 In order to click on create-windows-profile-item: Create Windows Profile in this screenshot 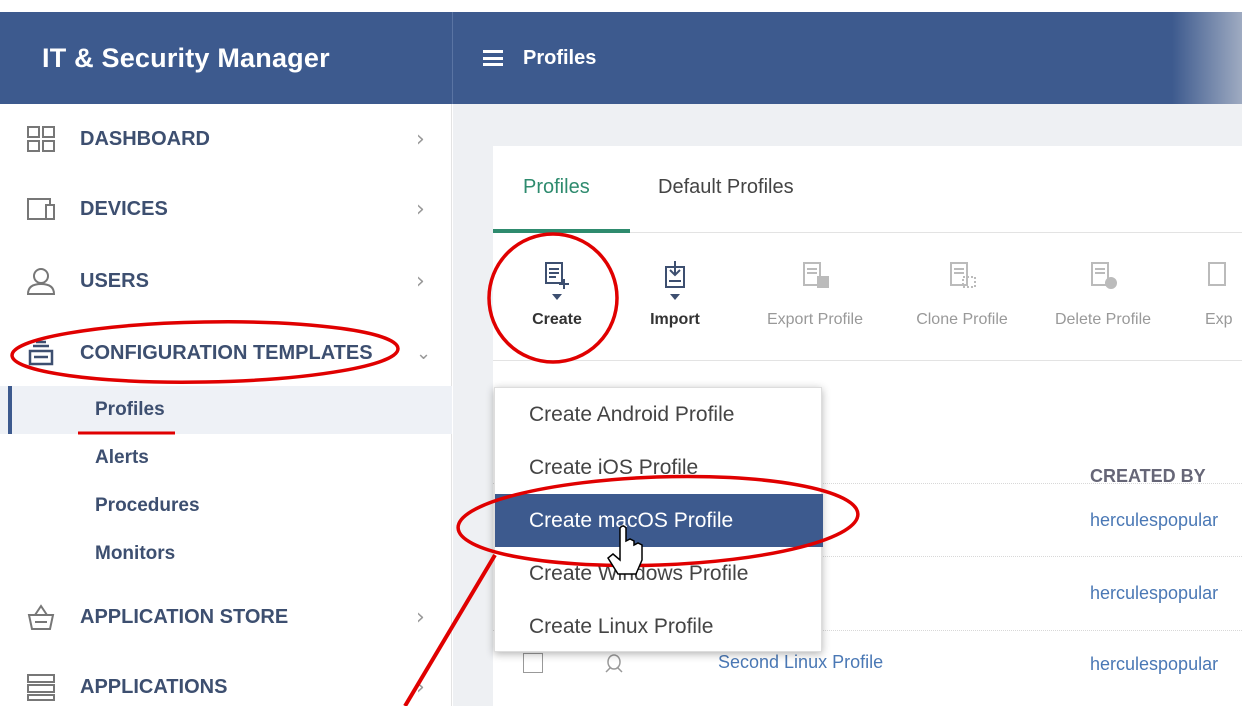, I will do `click(659, 573)`.